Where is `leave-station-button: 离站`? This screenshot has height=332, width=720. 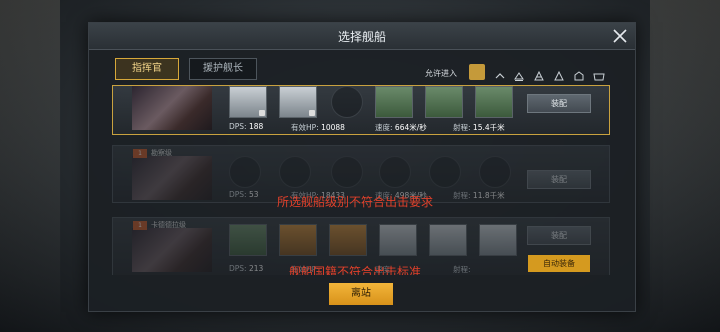
leave-station-button: 离站 is located at coordinates (361, 294).